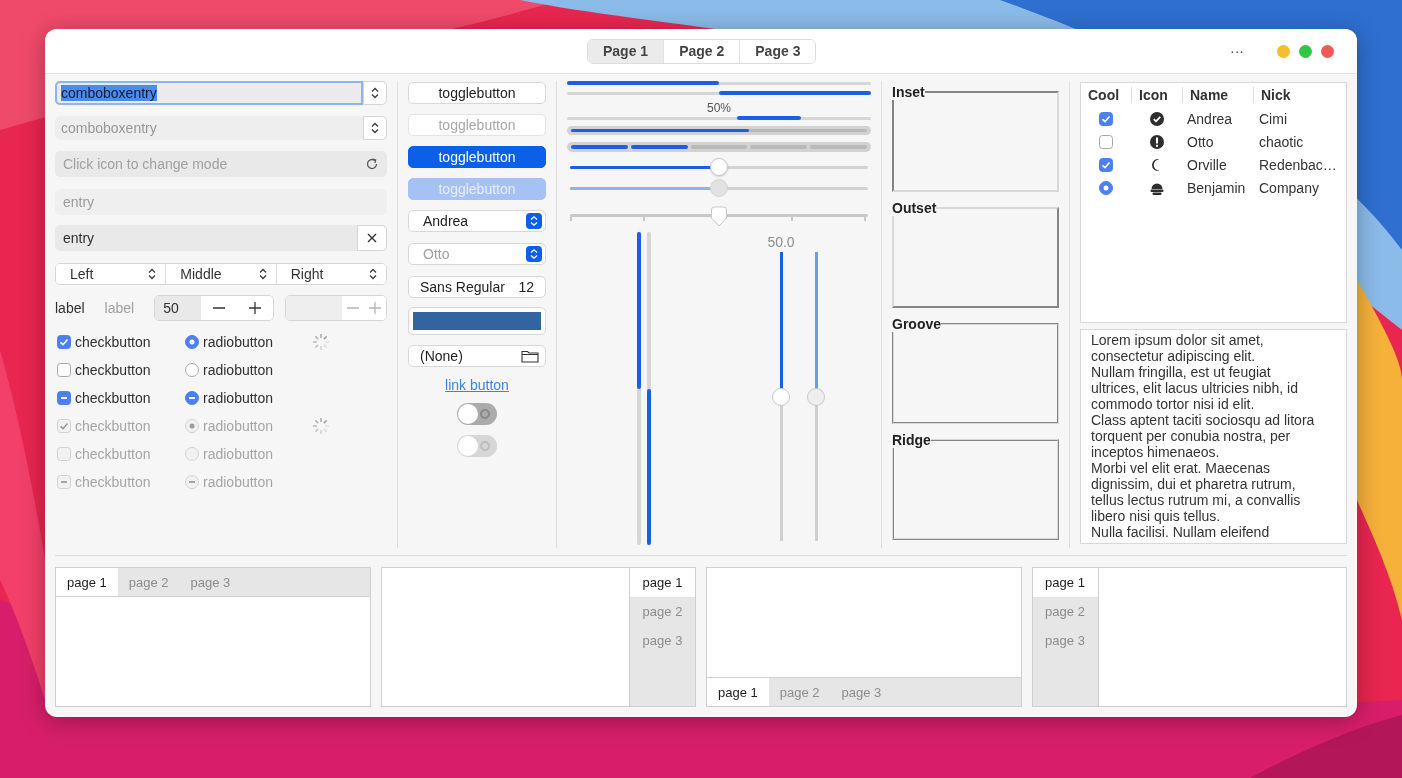 This screenshot has width=1402, height=778. I want to click on text-field: entry, so click(221, 238).